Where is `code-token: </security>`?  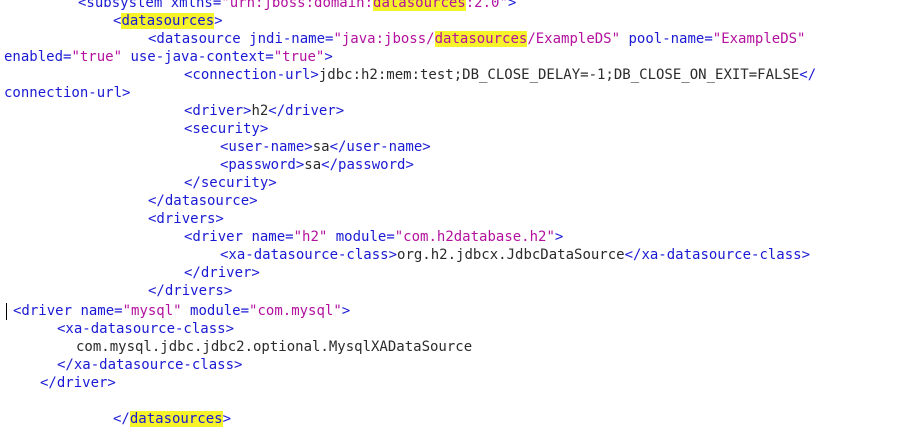
code-token: </security> is located at coordinates (230, 183).